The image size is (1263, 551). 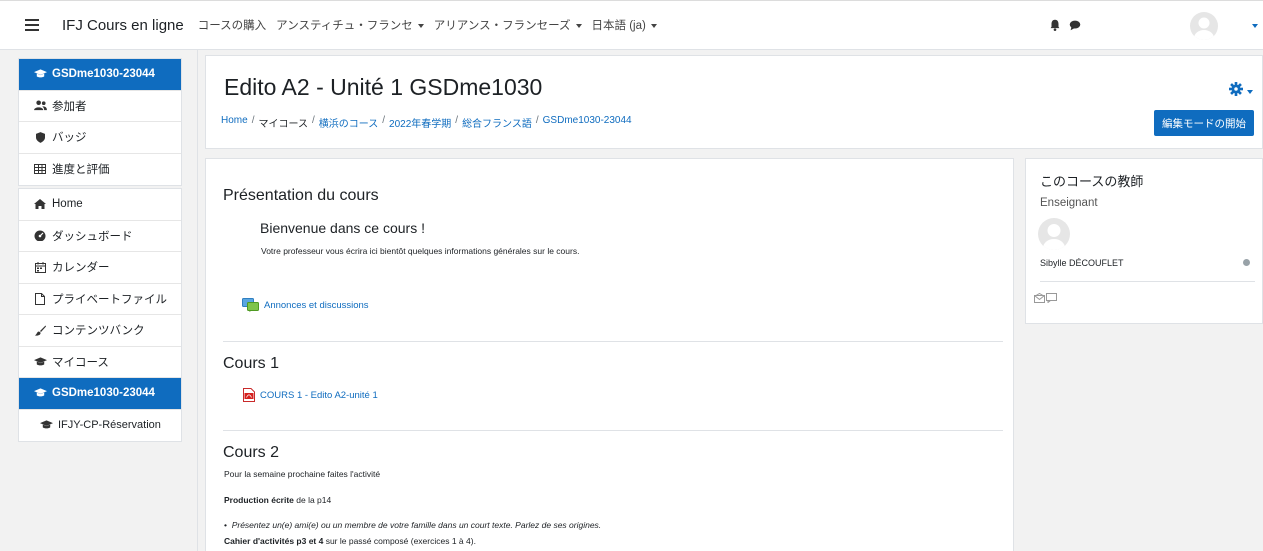 I want to click on brush-icon, so click(x=40, y=330).